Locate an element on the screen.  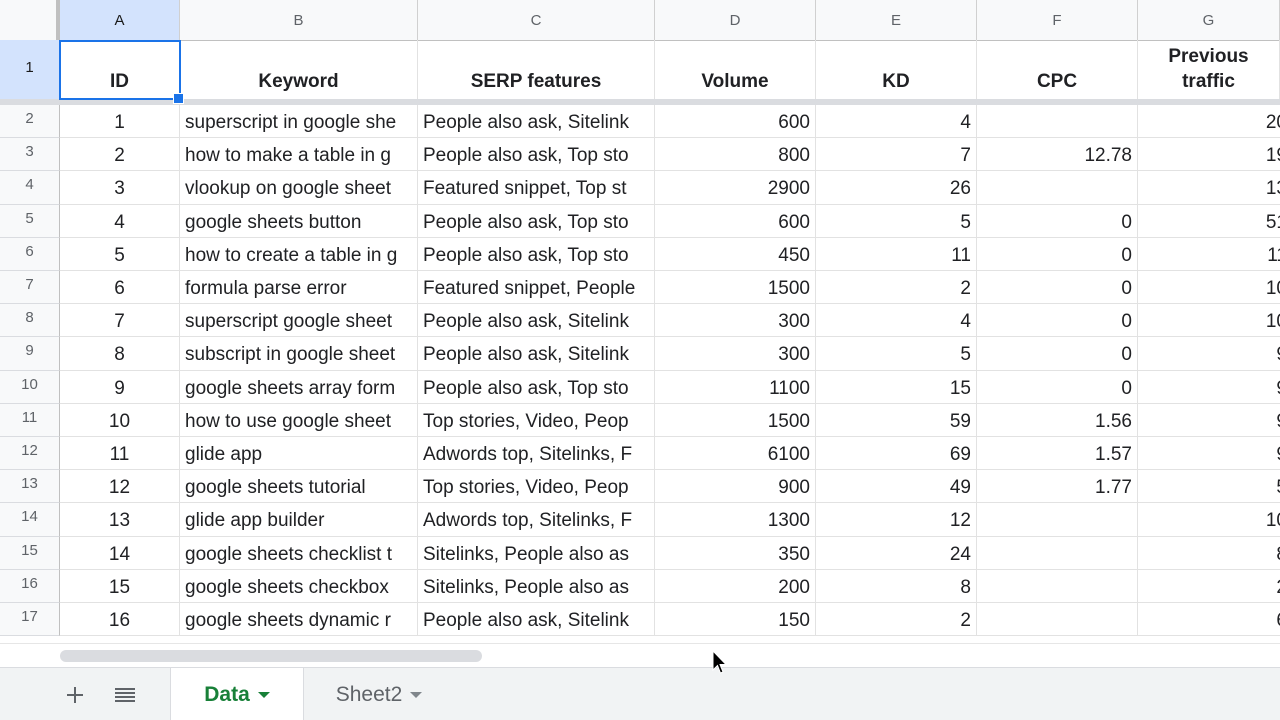
table-cell-id: 12 is located at coordinates (120, 487).